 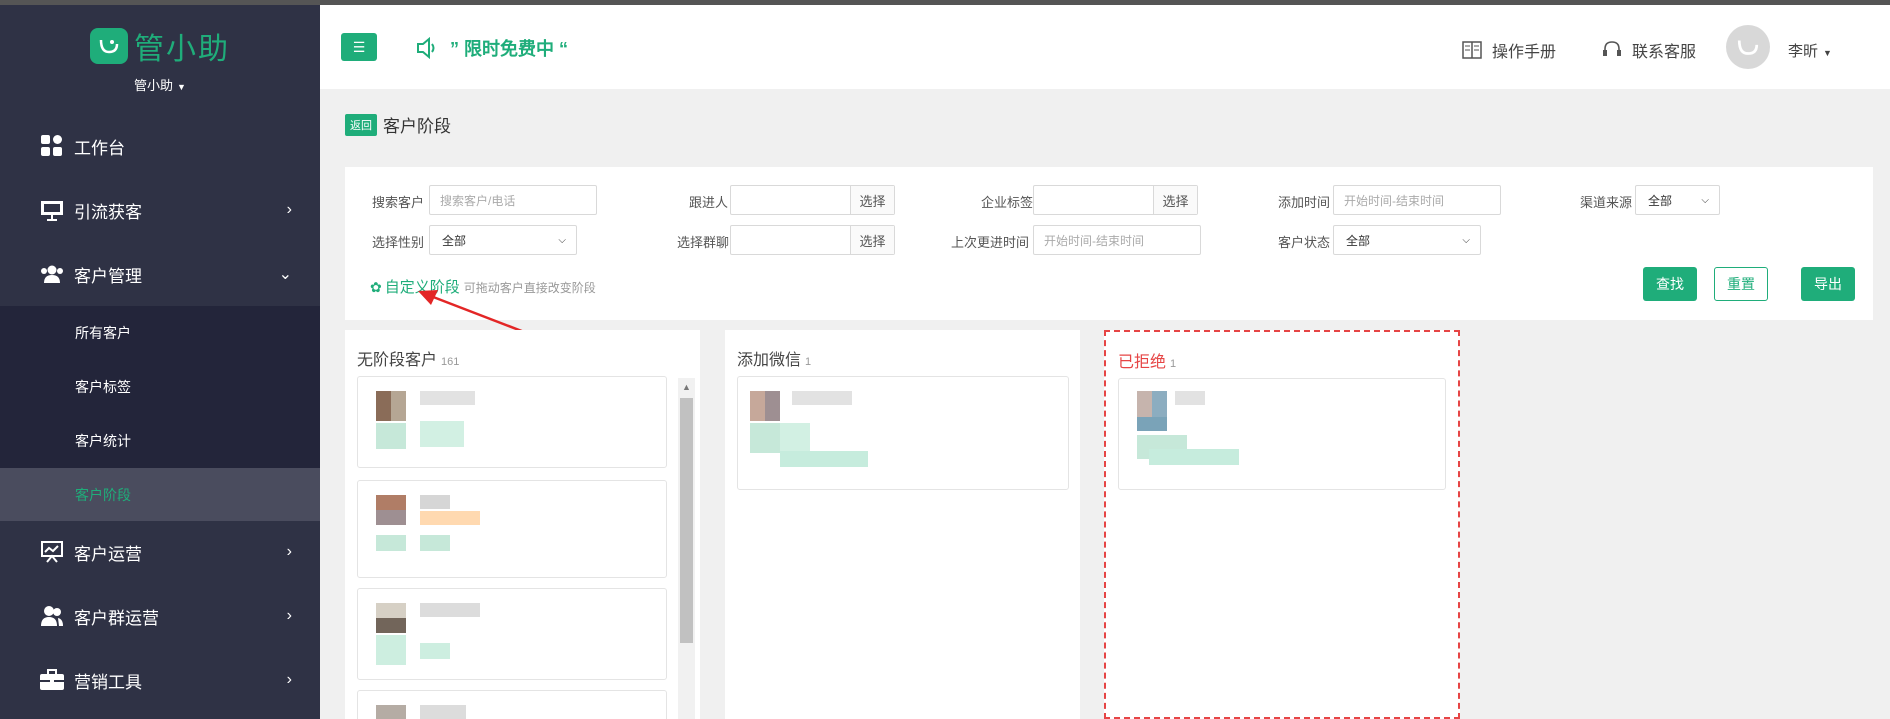 I want to click on top-header: ☰ ” 限时免费中 “ 操作手册 联系客服 李昕 ▼, so click(x=1105, y=47).